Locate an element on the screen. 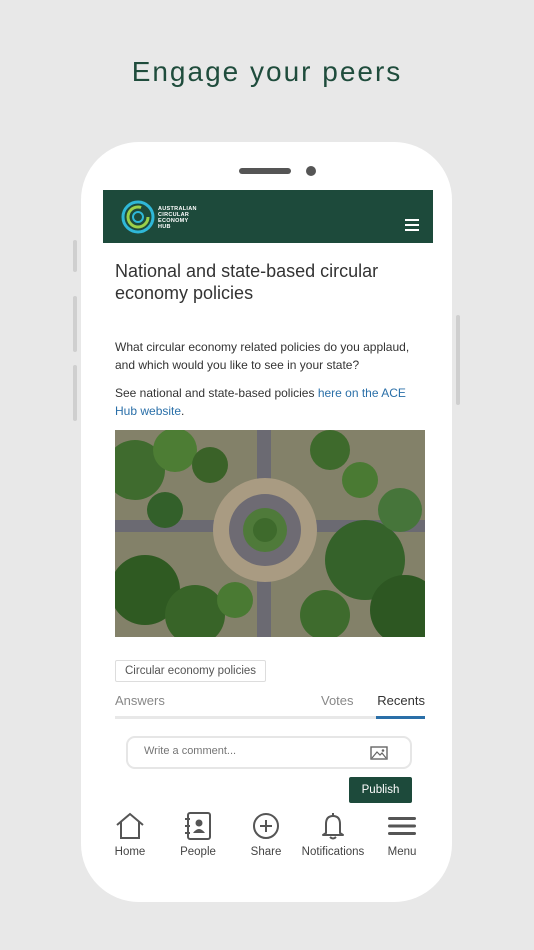 Image resolution: width=534 pixels, height=950 pixels. home-icon is located at coordinates (130, 825).